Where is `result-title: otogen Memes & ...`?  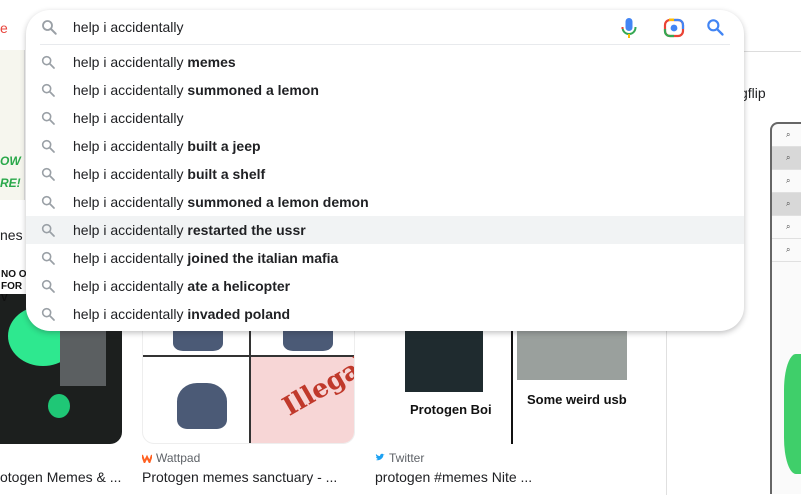
result-title: otogen Memes & ... is located at coordinates (60, 477).